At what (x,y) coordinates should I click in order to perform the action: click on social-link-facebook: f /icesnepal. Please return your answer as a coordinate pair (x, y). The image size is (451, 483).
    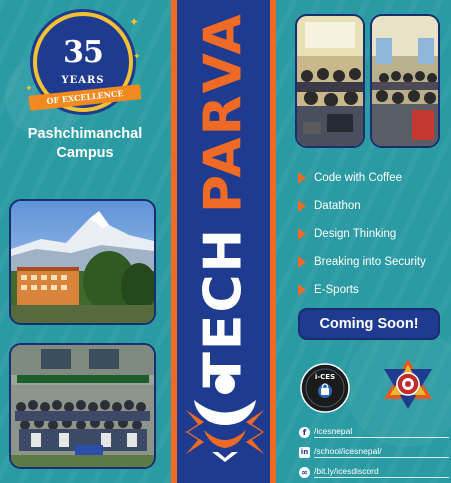
    Looking at the image, I should click on (374, 432).